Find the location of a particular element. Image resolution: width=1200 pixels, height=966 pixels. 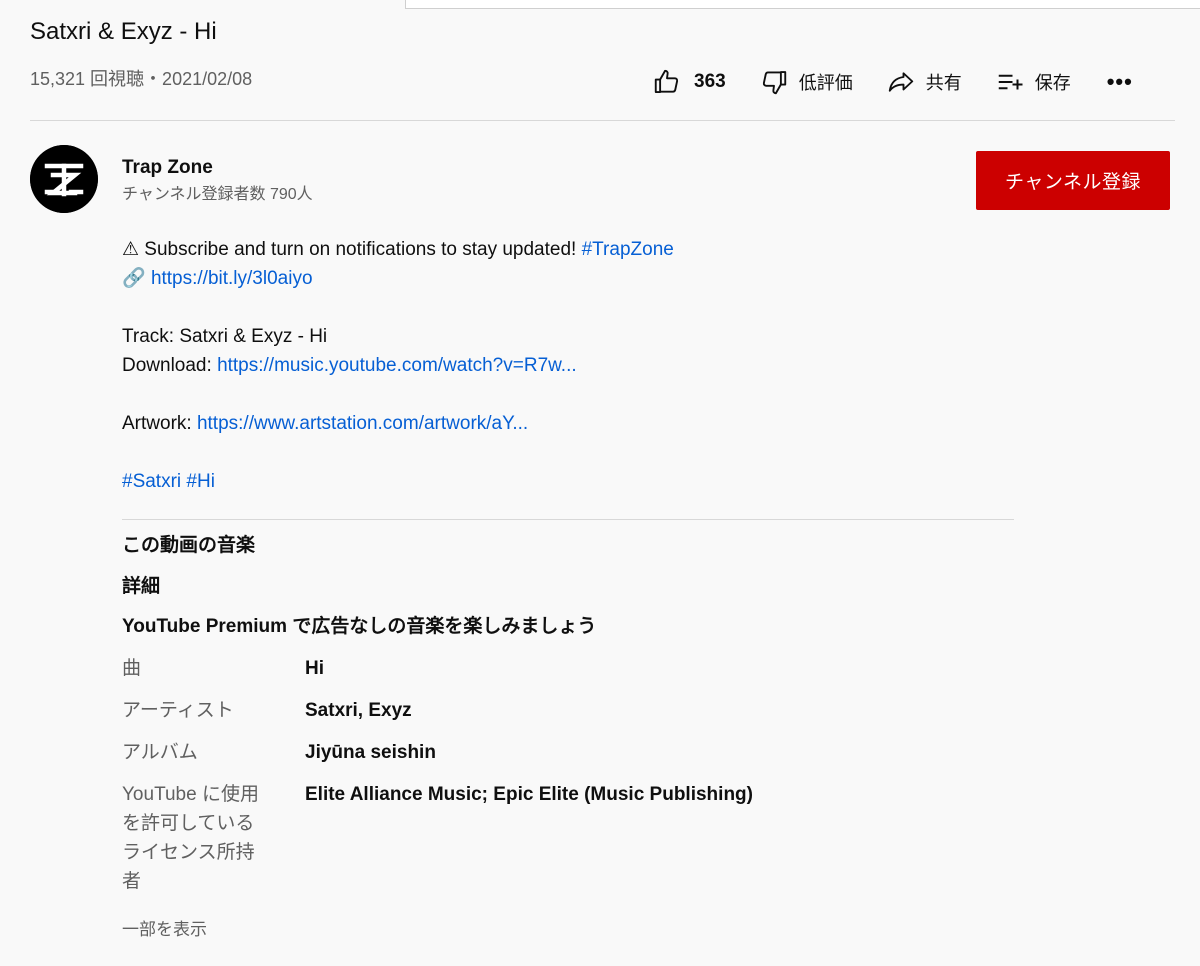

hashtag-hi-link: #Hi is located at coordinates (200, 481).